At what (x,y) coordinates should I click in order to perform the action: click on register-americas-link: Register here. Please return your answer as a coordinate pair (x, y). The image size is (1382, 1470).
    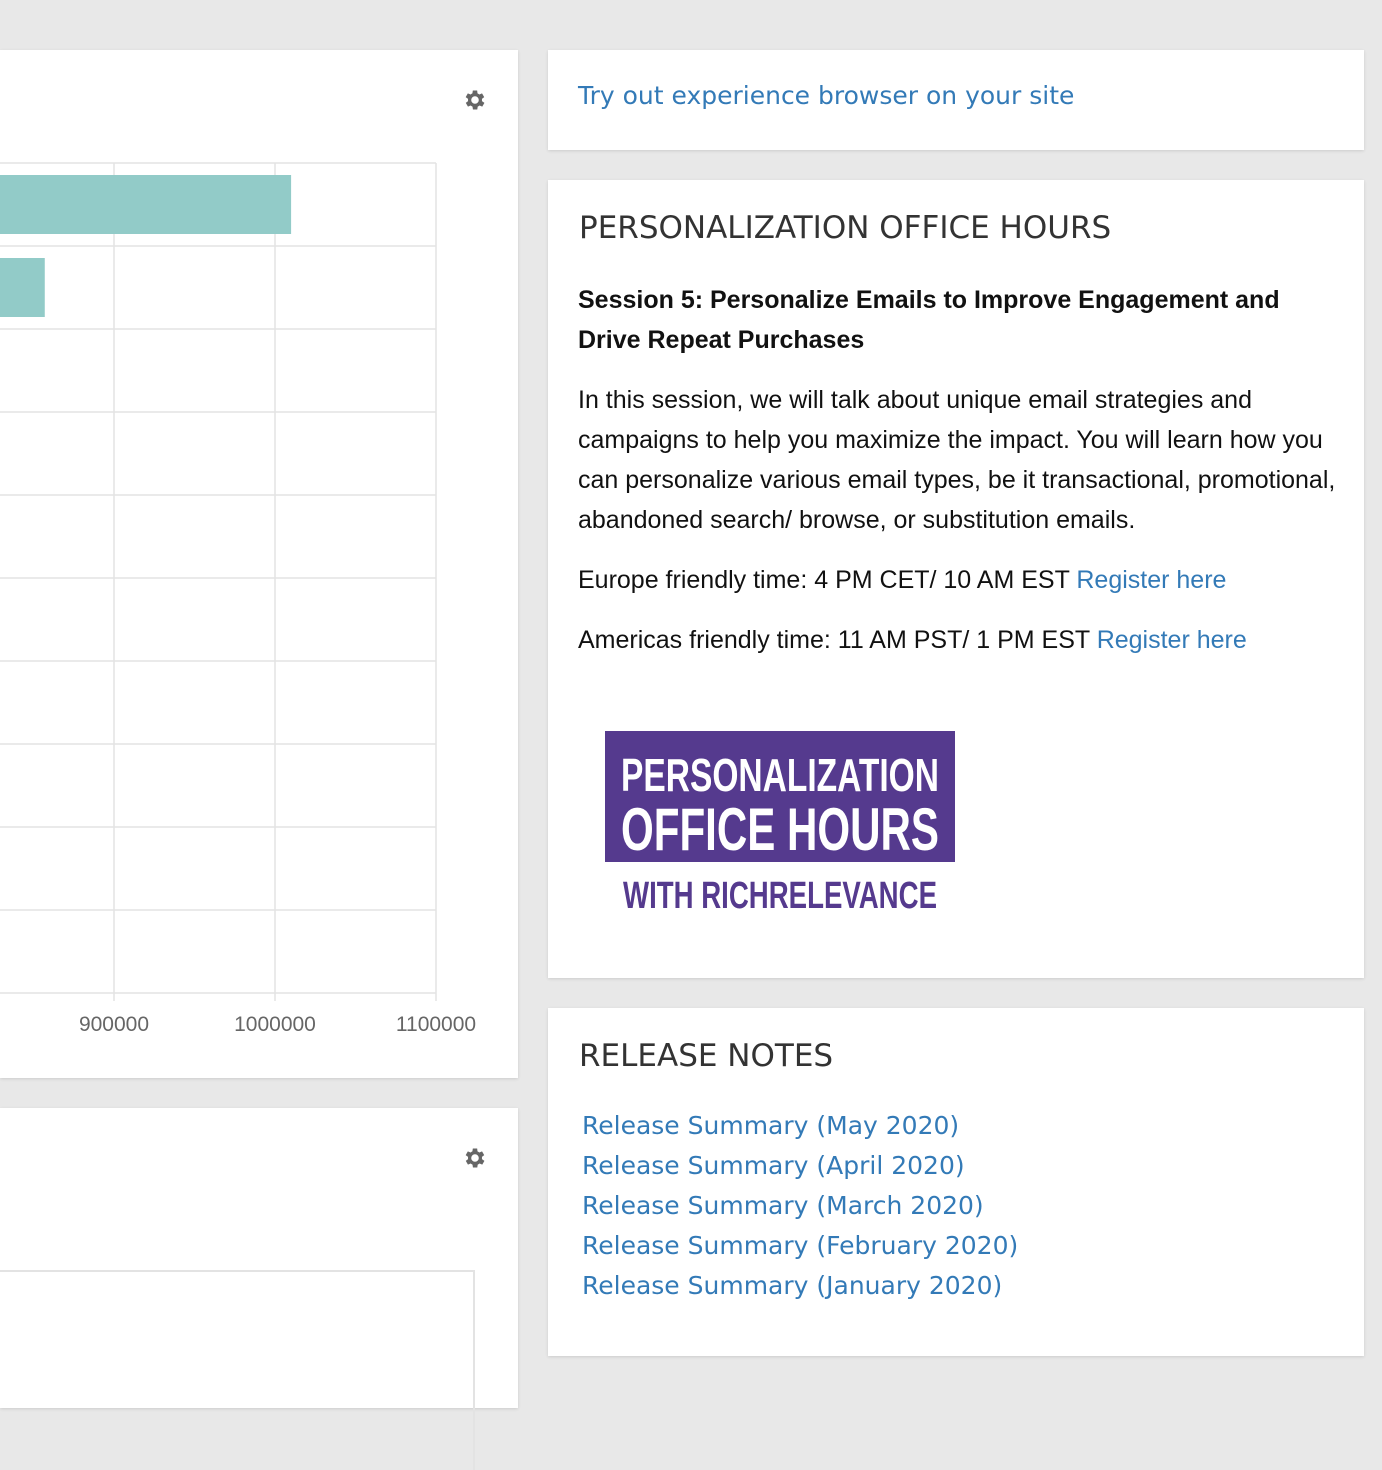
    Looking at the image, I should click on (1172, 640).